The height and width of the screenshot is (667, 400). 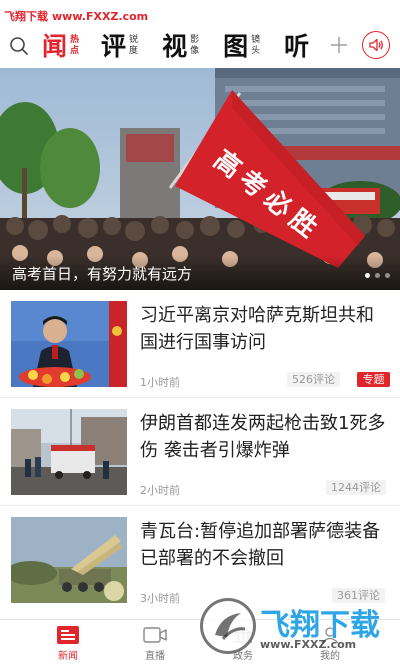 I want to click on watermark-logo-url: www.FXXZ.com, so click(x=308, y=644).